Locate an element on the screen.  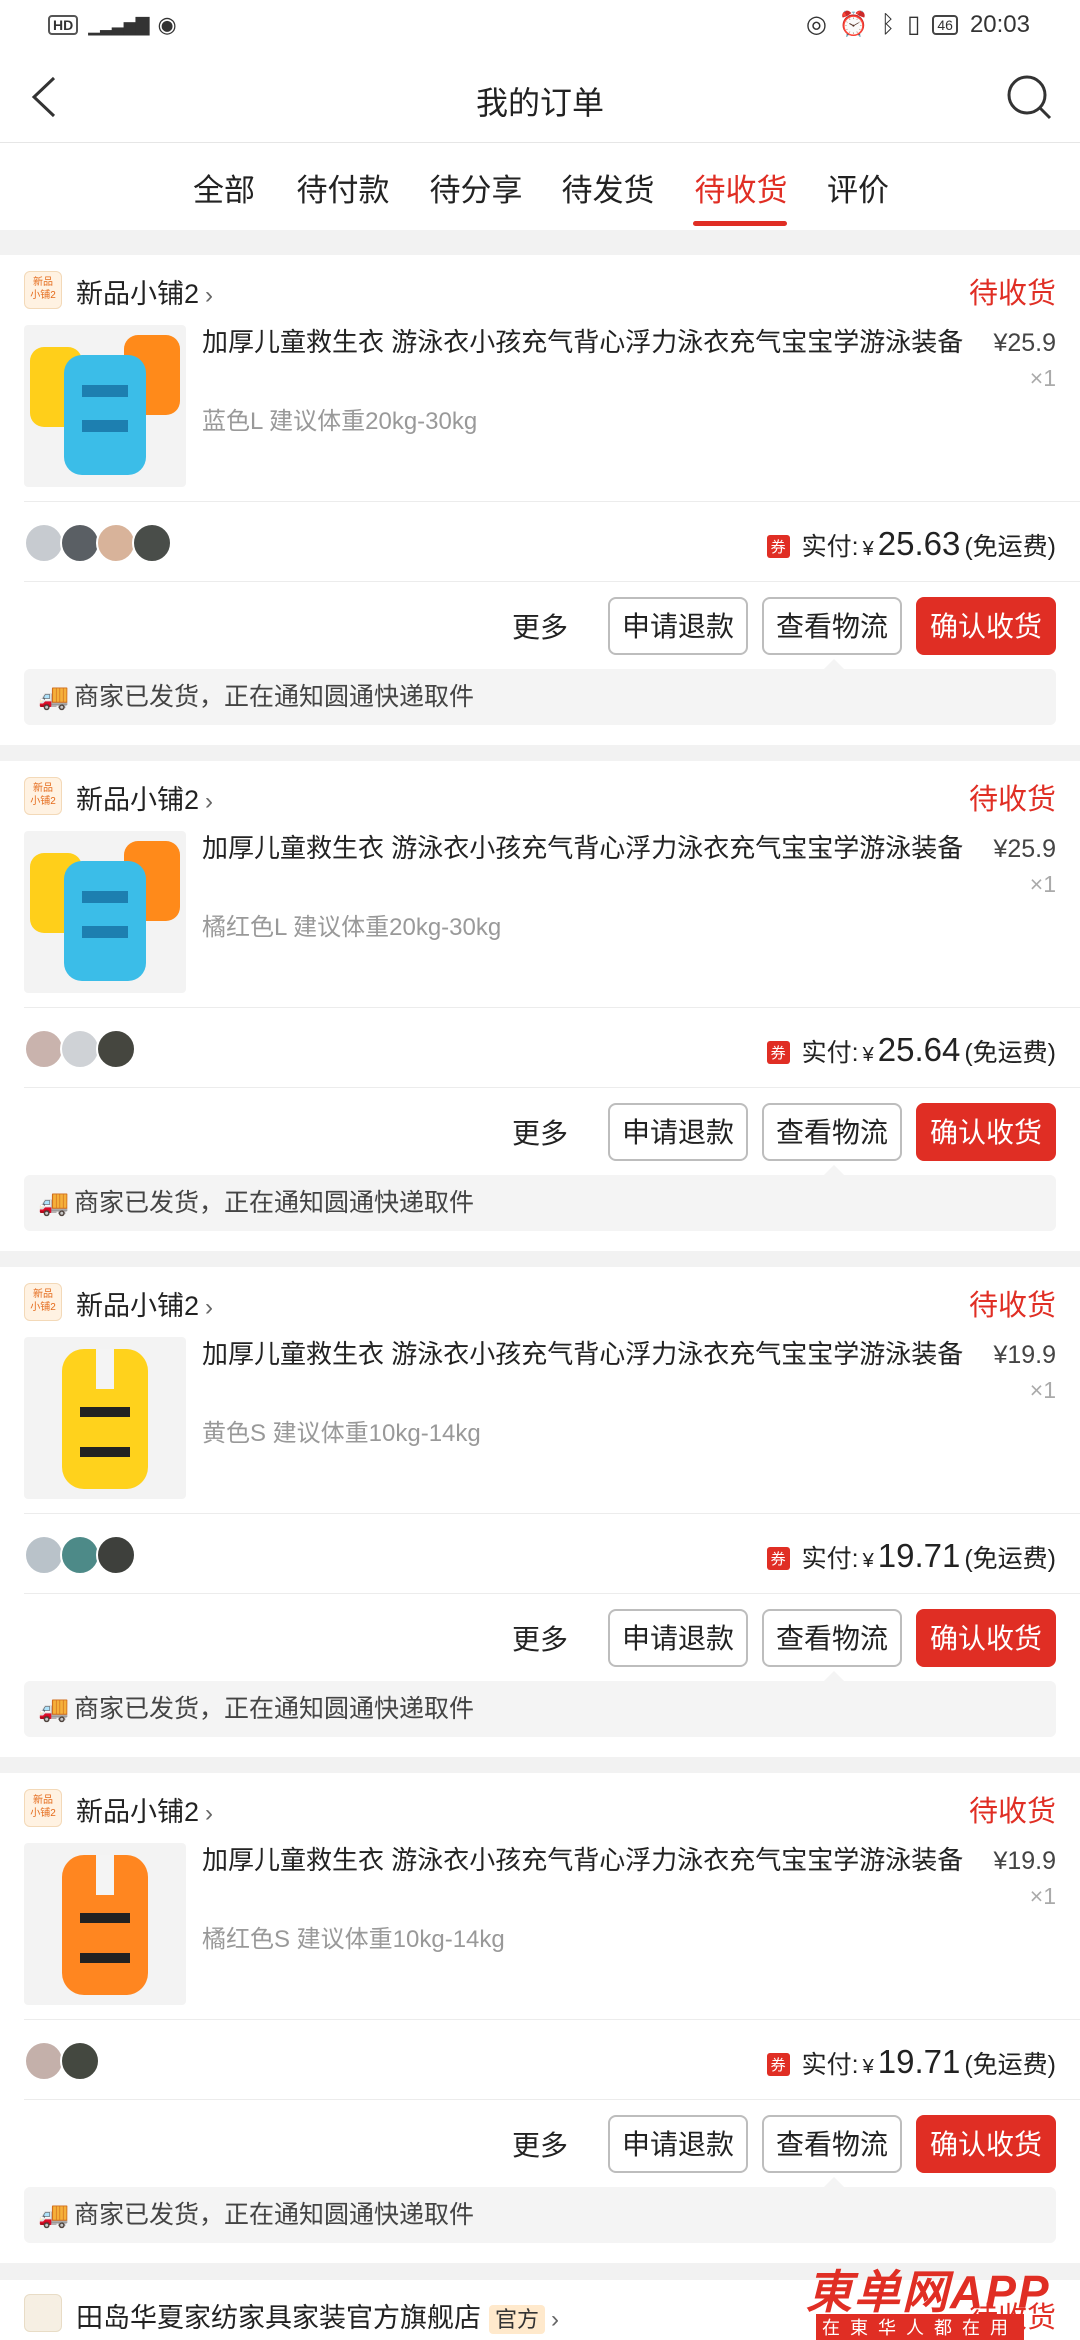
shop-name: 田岛华夏家纺家具家装官方旗舰店 官方 › is located at coordinates (317, 2315).